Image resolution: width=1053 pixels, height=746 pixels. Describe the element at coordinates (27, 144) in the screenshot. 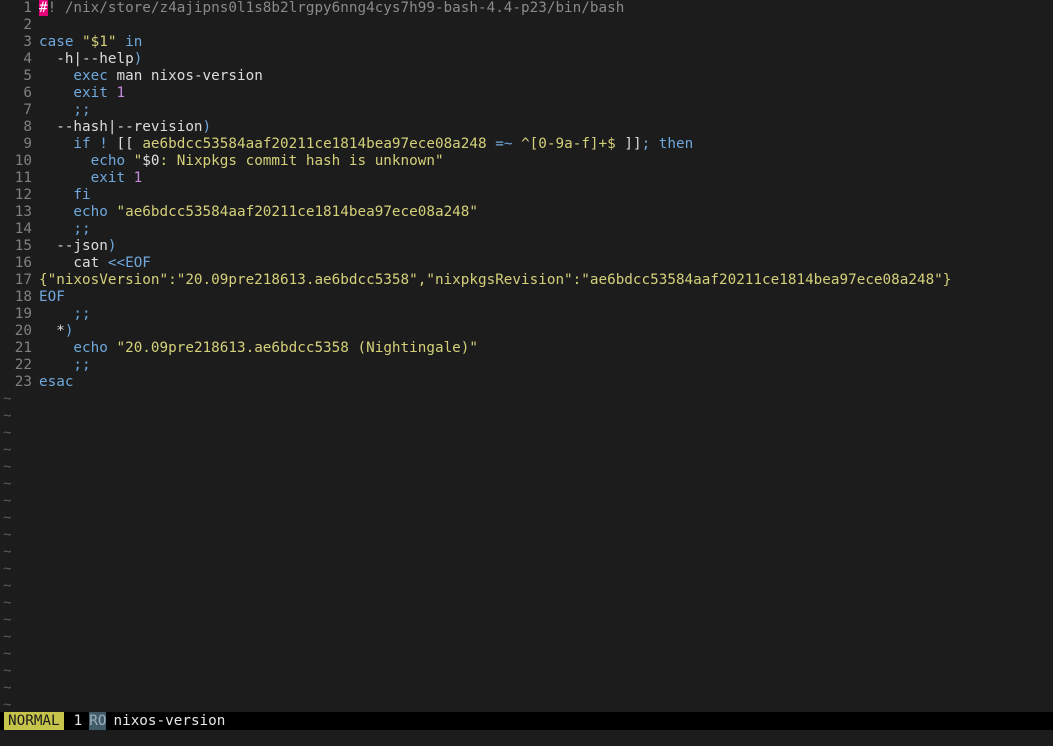

I see `line-number: 9` at that location.